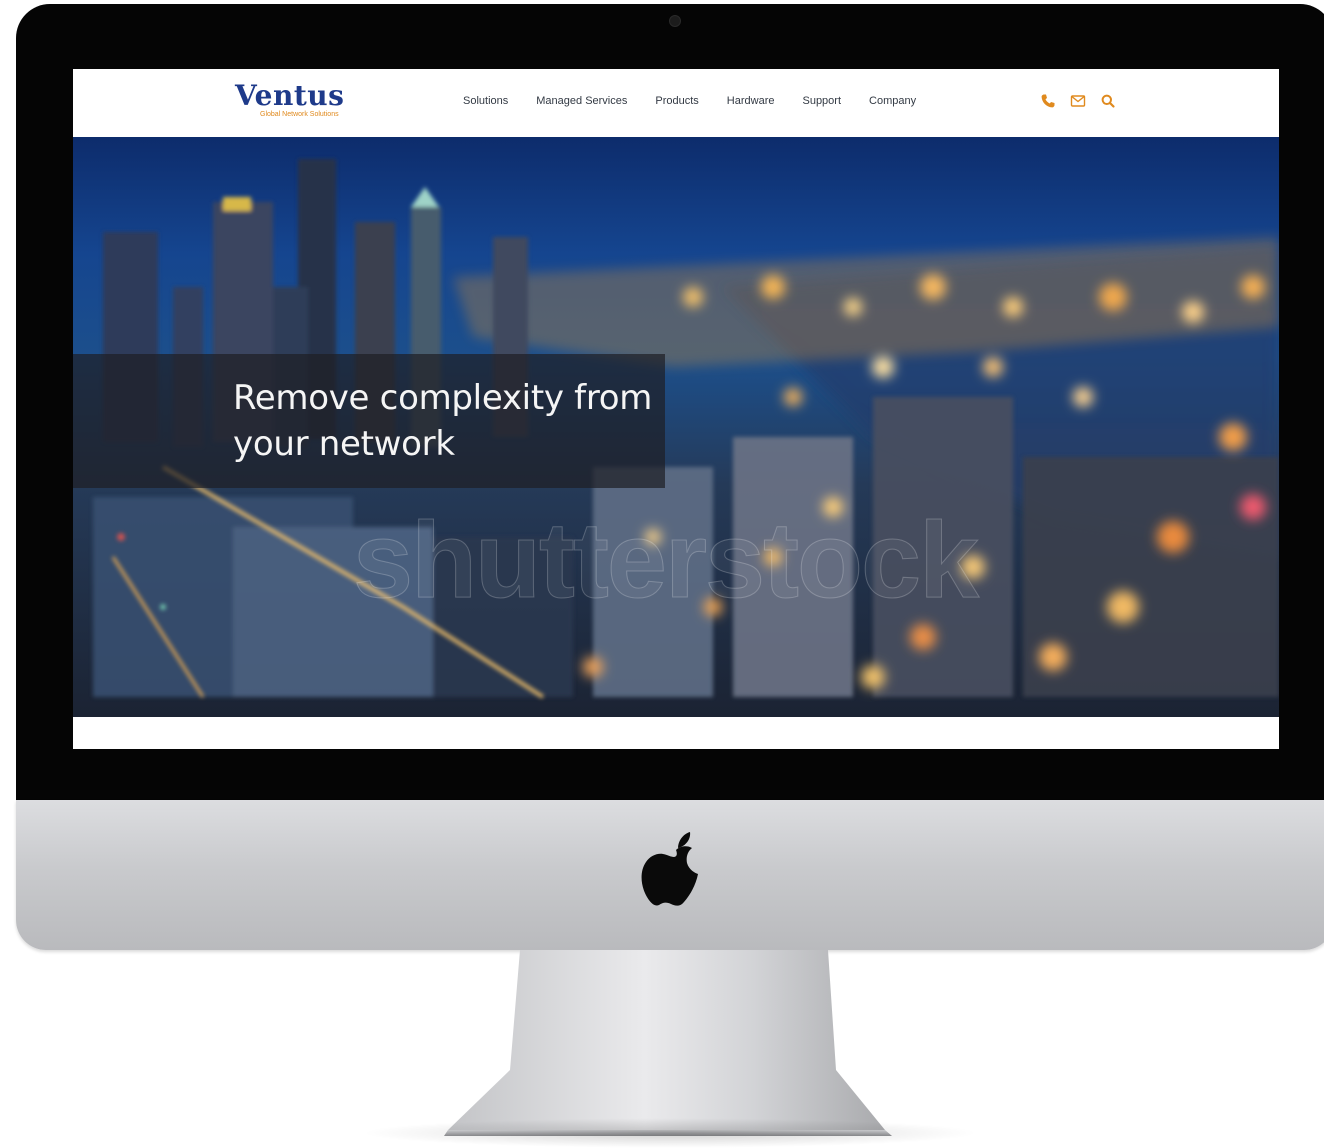 This screenshot has width=1324, height=1148. I want to click on logo-tagline: Global Network Solutions, so click(299, 114).